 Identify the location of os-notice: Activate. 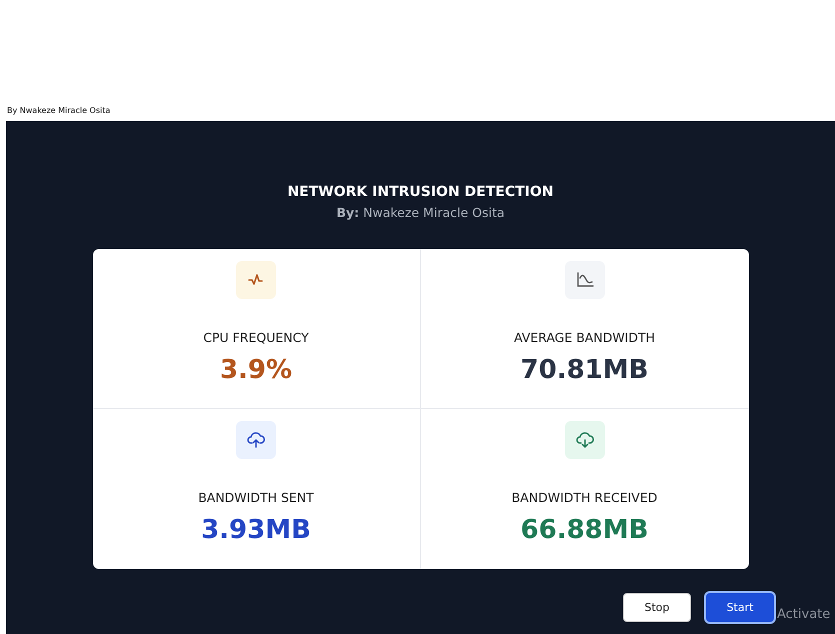
(804, 614).